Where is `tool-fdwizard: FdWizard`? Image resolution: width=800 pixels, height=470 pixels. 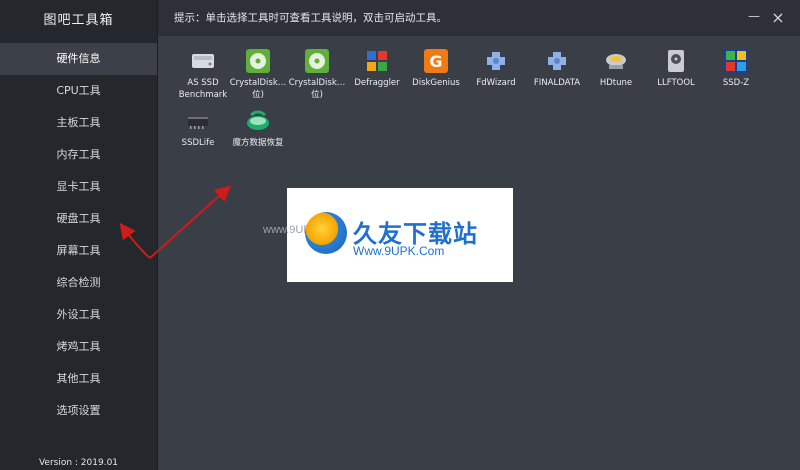 tool-fdwizard: FdWizard is located at coordinates (496, 68).